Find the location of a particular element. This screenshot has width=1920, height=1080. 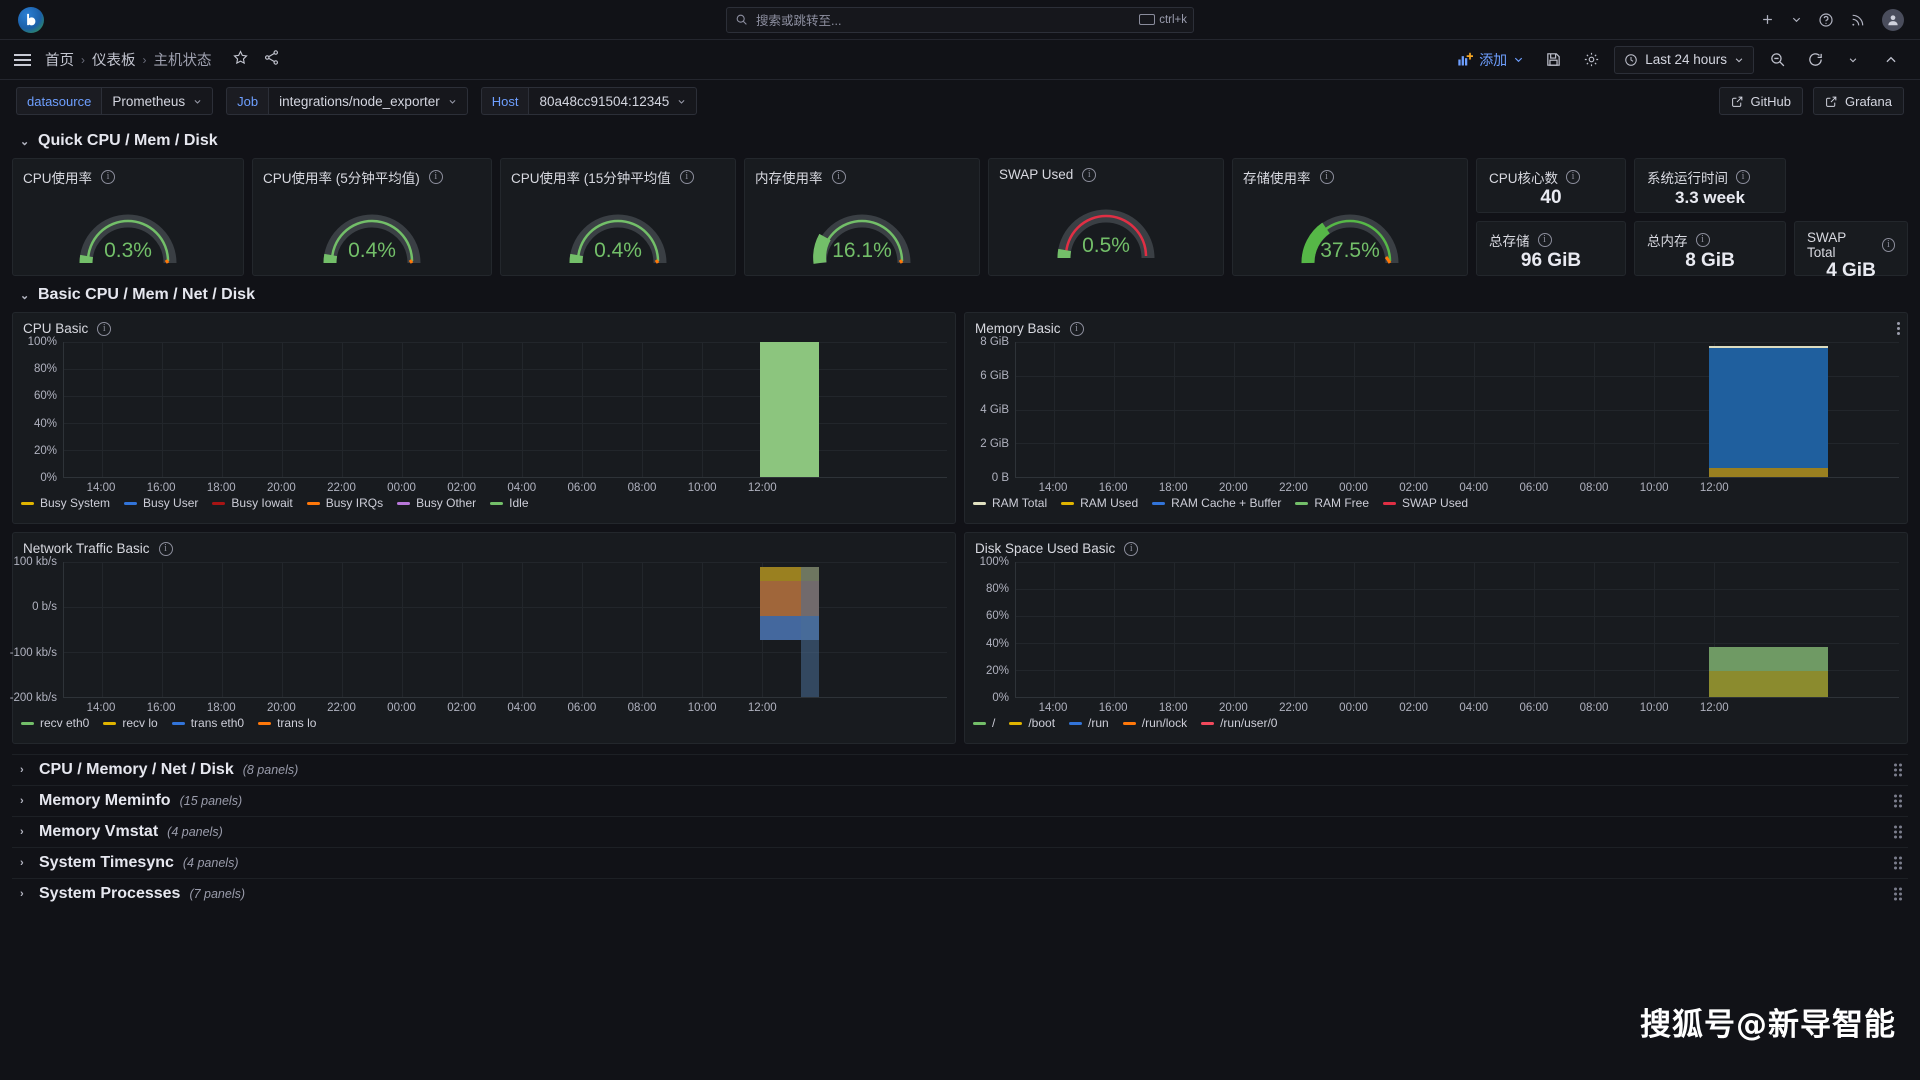

y-tick: 80% is located at coordinates (997, 589).